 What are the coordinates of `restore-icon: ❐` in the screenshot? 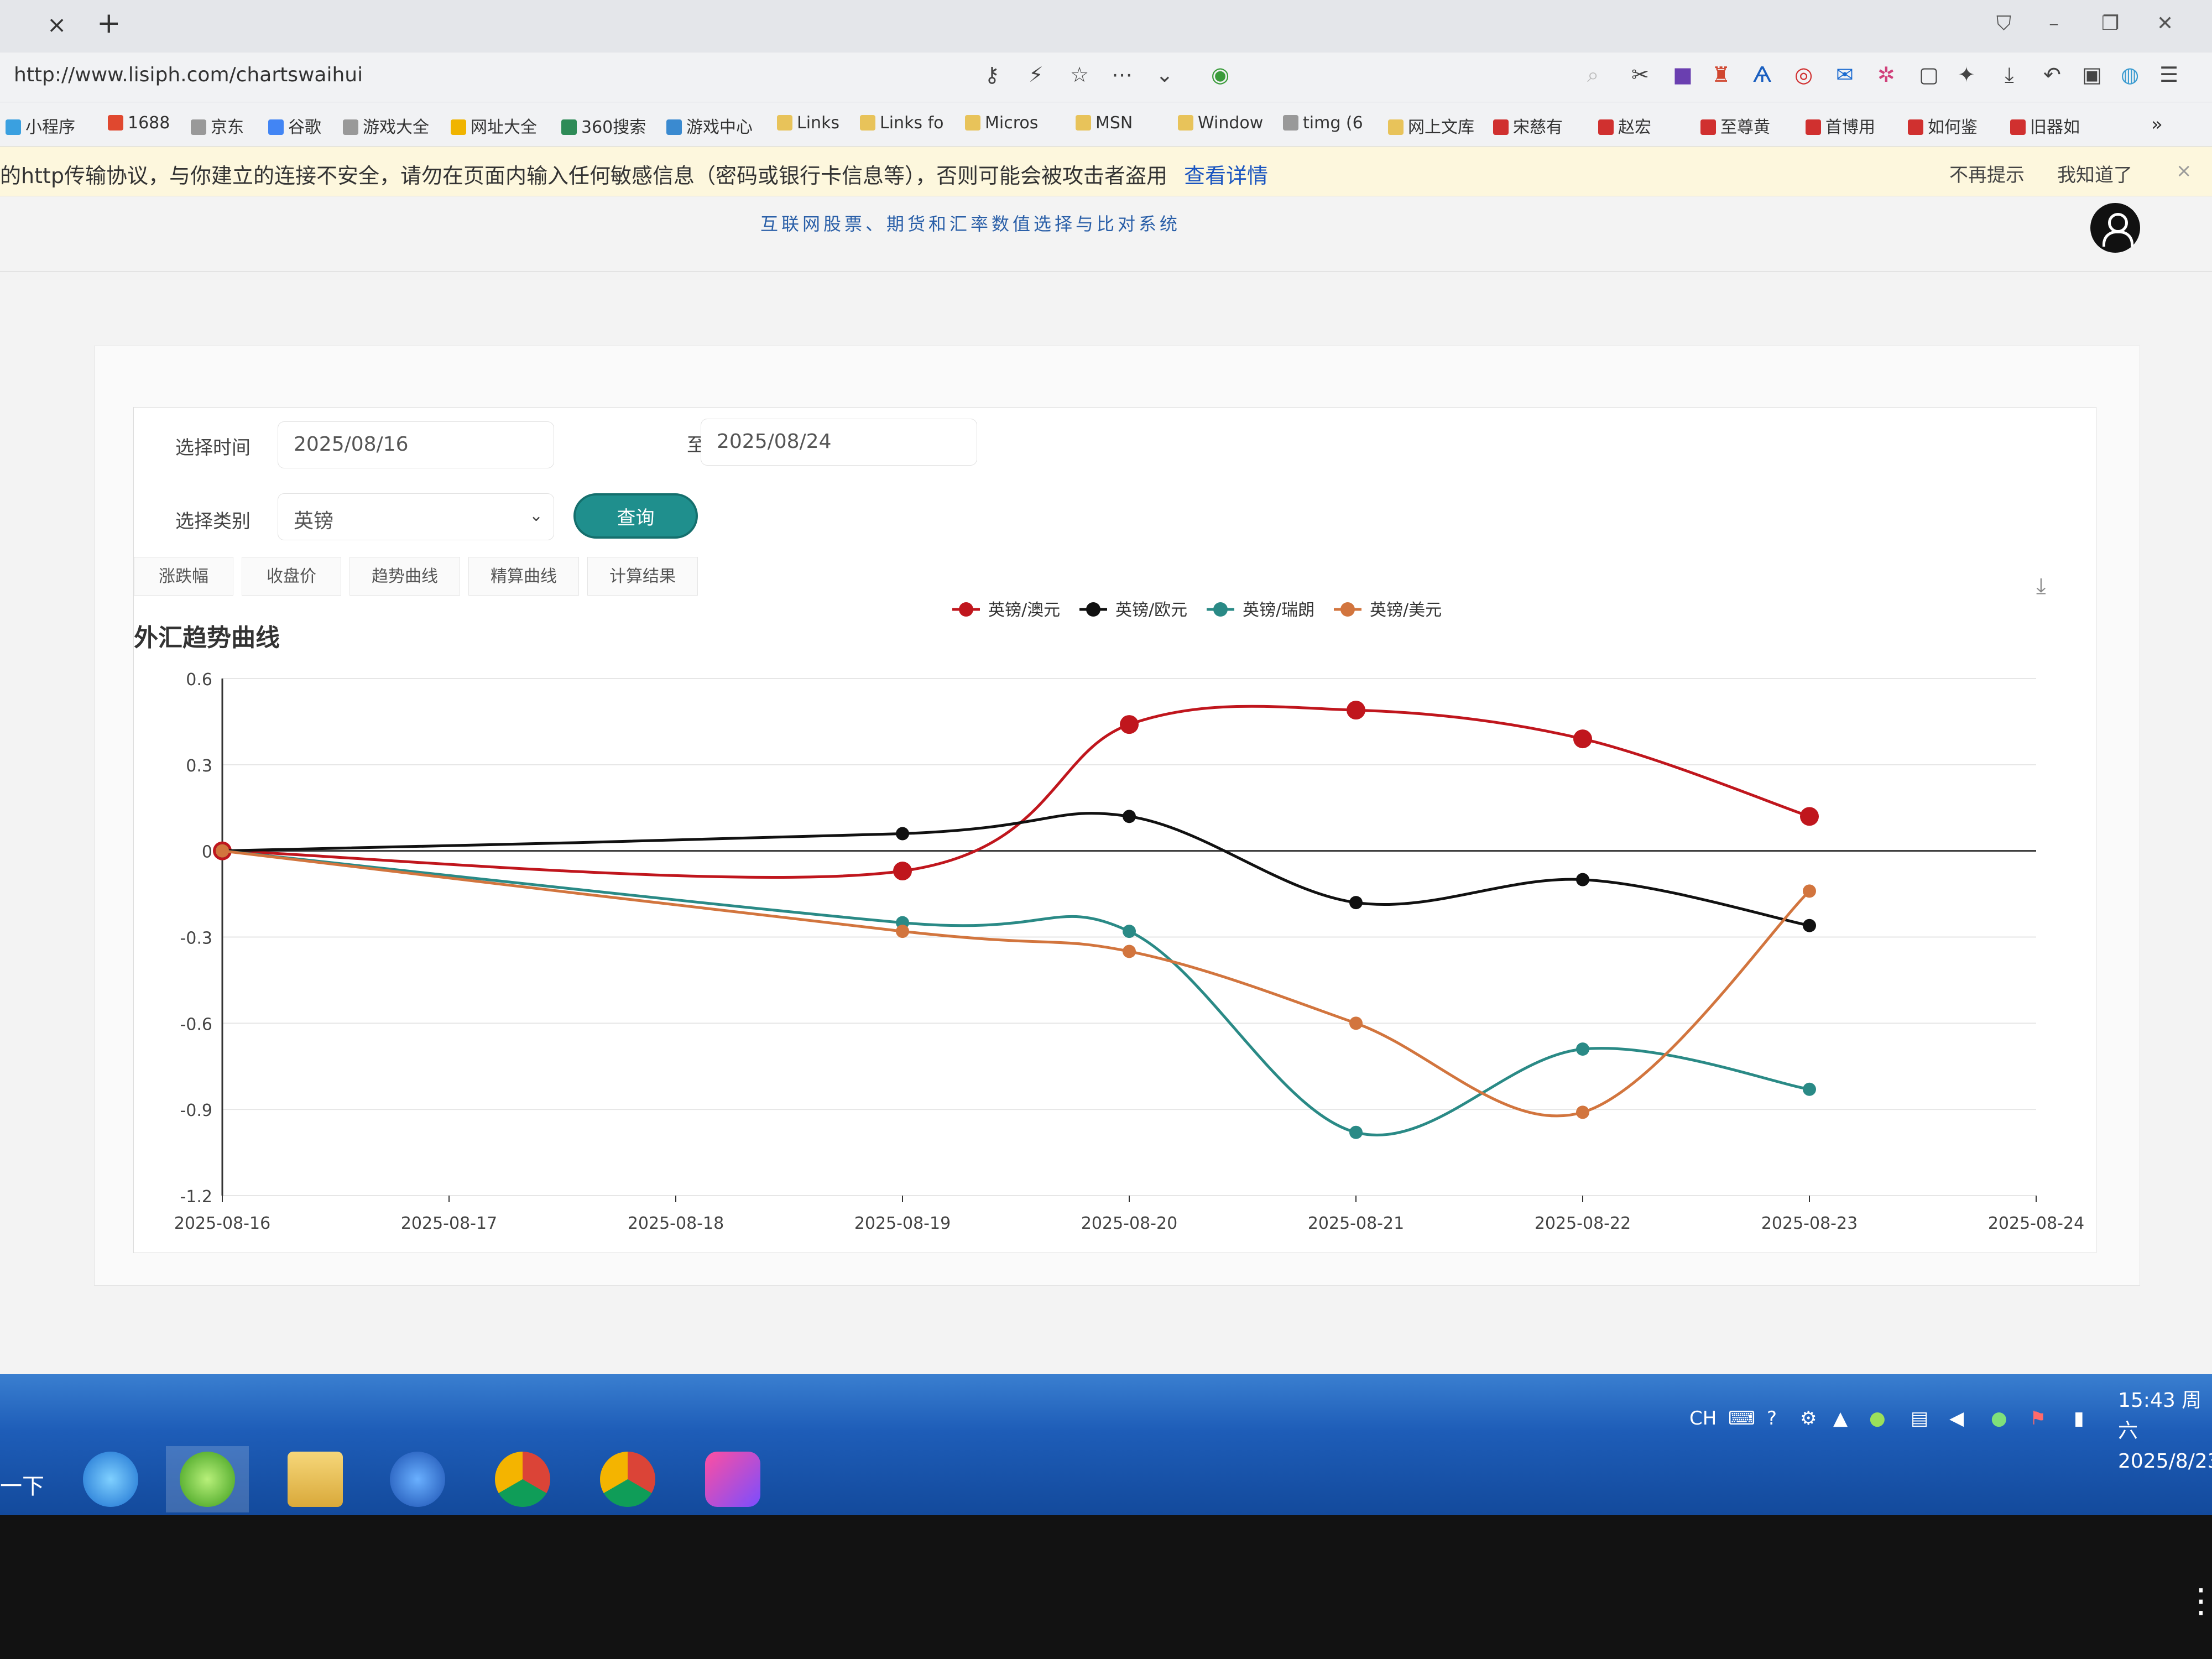 It's located at (2110, 24).